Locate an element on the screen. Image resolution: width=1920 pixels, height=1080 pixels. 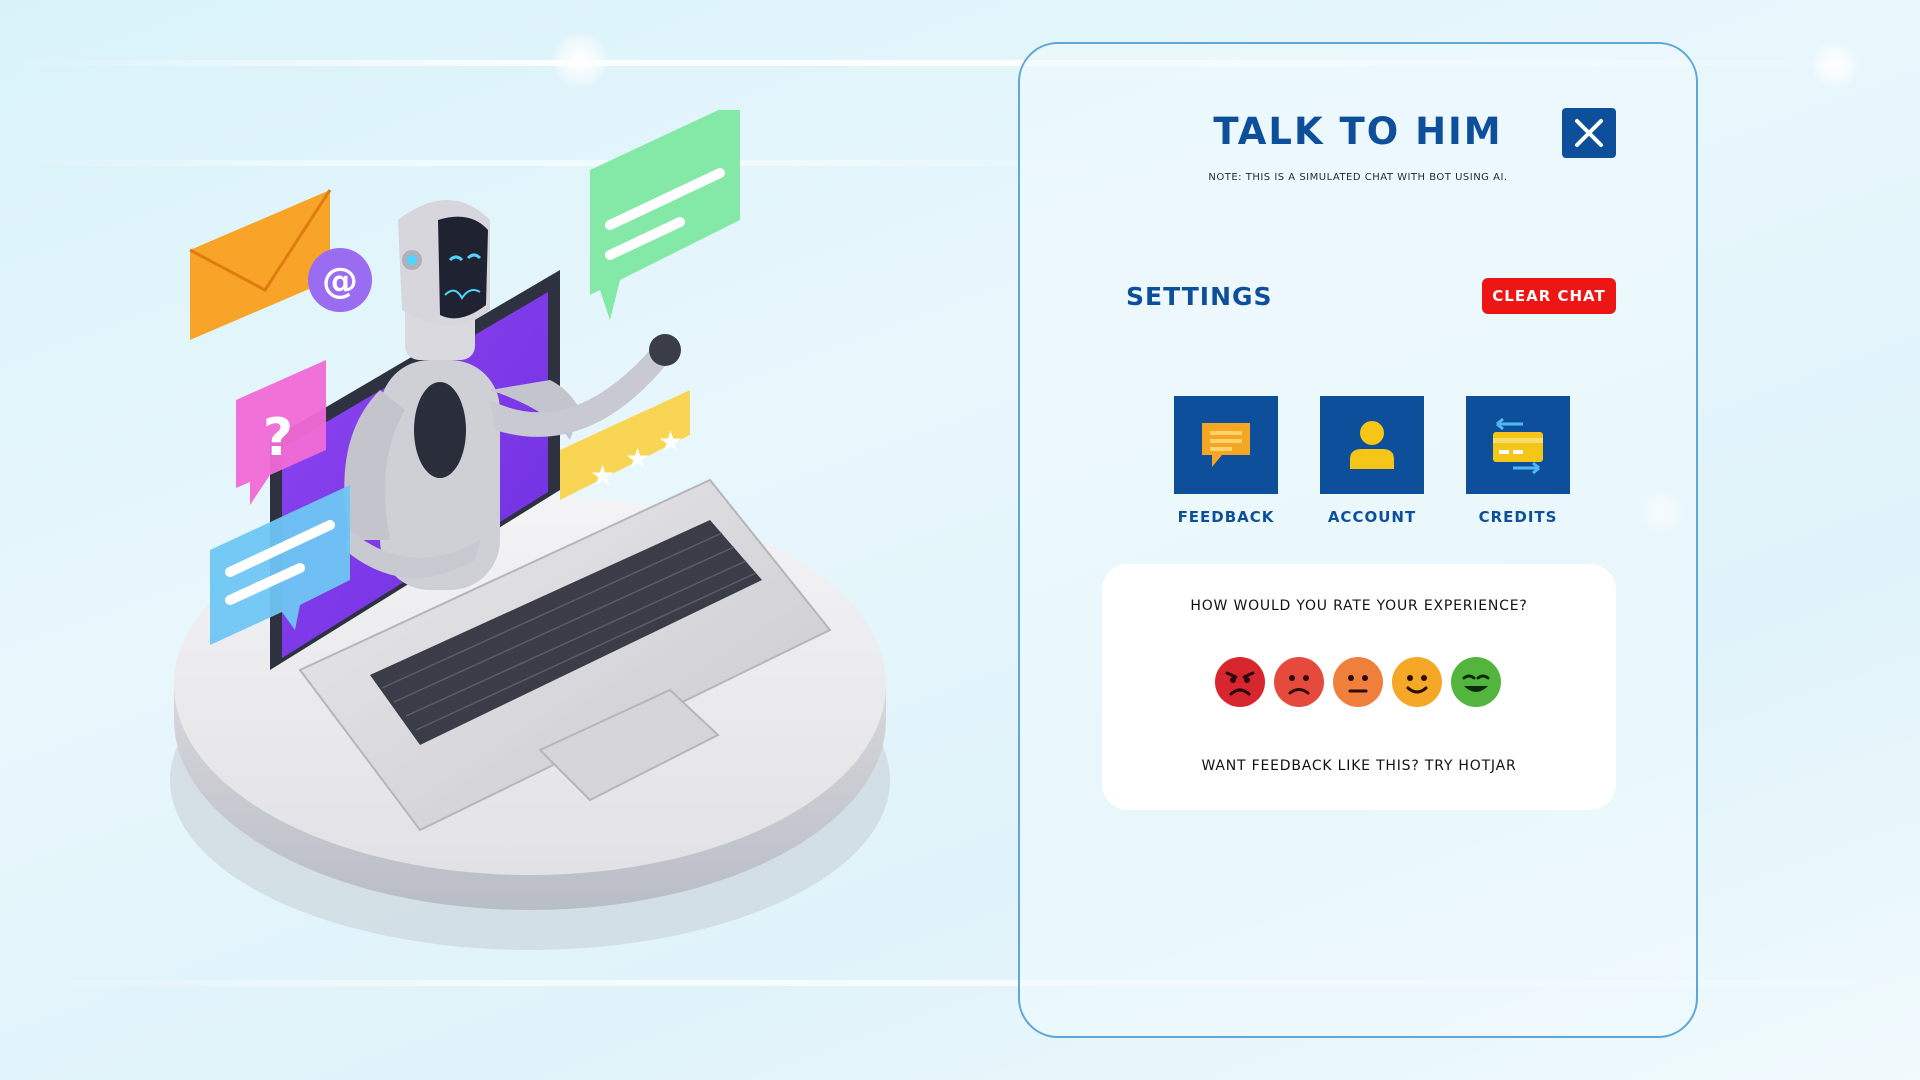
at-sign-icon: @ is located at coordinates (340, 280).